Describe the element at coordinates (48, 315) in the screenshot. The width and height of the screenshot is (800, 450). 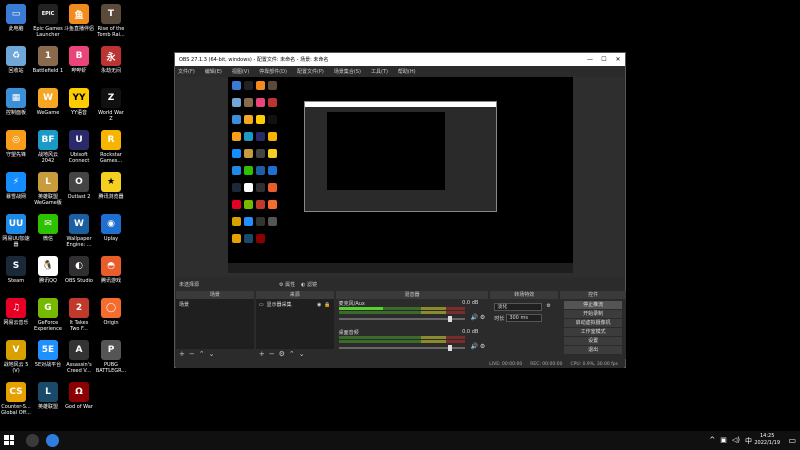
I see `desktop-icon: G GeForce Experience` at that location.